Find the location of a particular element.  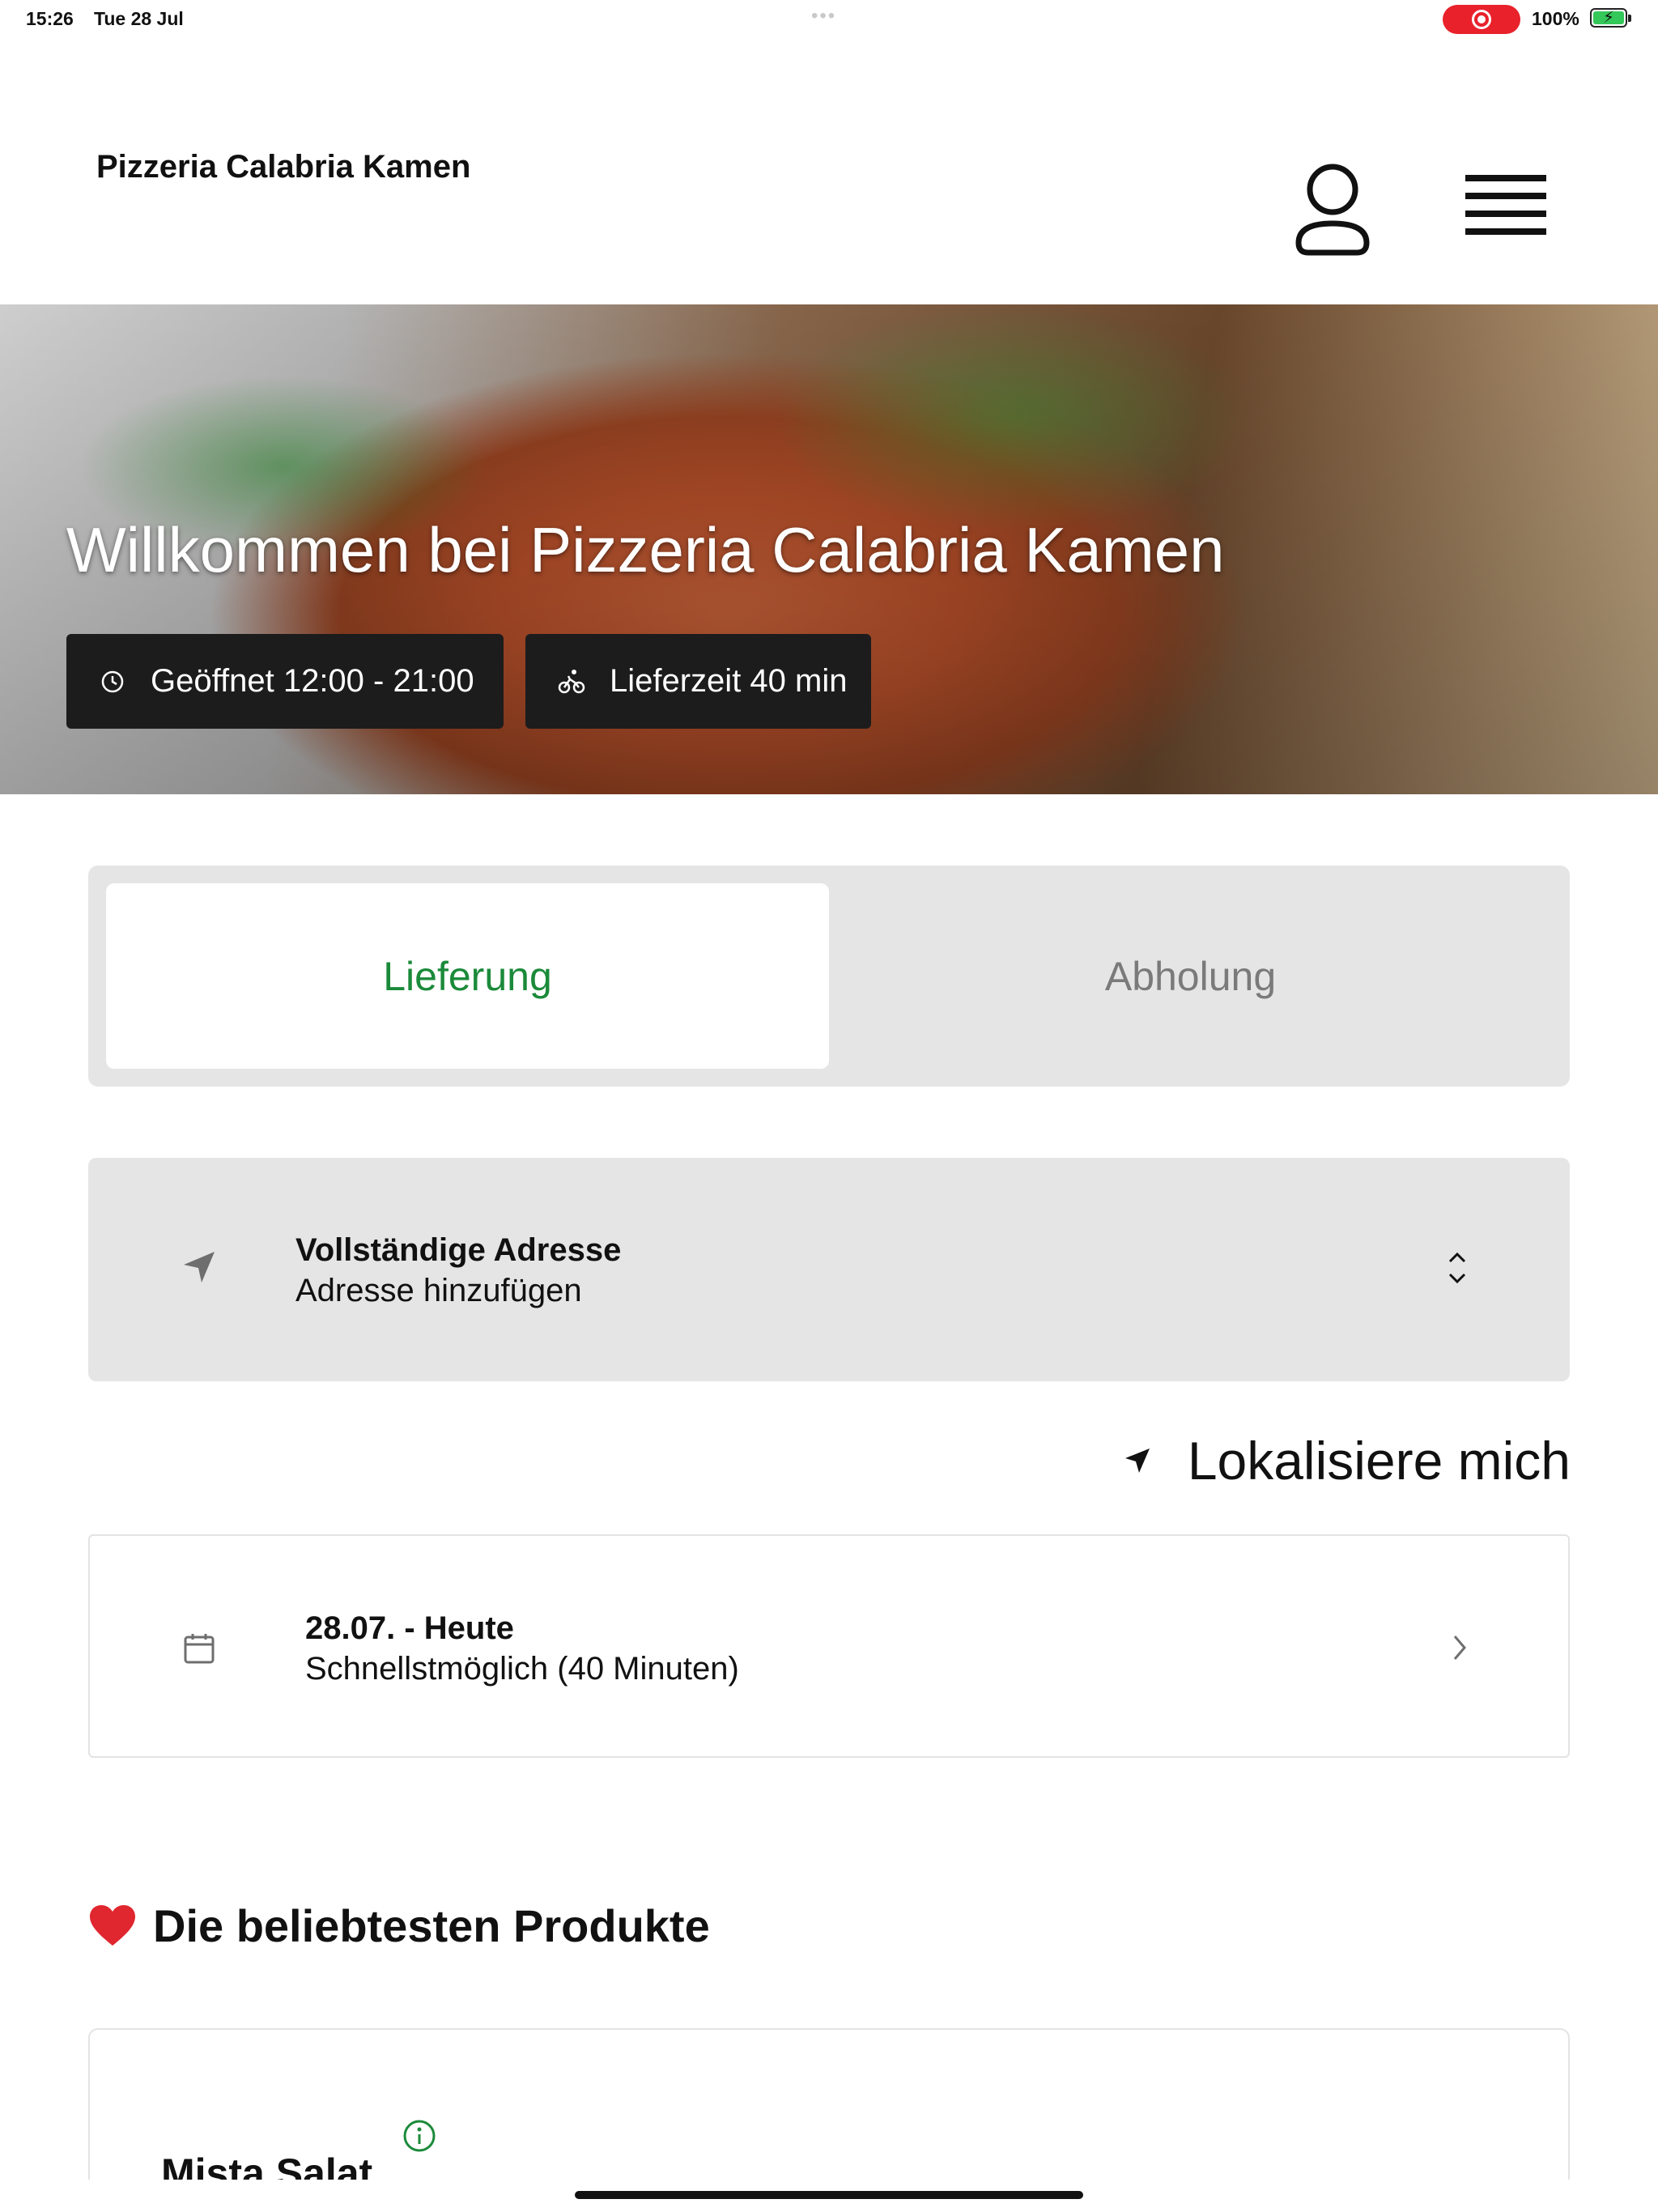

info-icon is located at coordinates (419, 2136).